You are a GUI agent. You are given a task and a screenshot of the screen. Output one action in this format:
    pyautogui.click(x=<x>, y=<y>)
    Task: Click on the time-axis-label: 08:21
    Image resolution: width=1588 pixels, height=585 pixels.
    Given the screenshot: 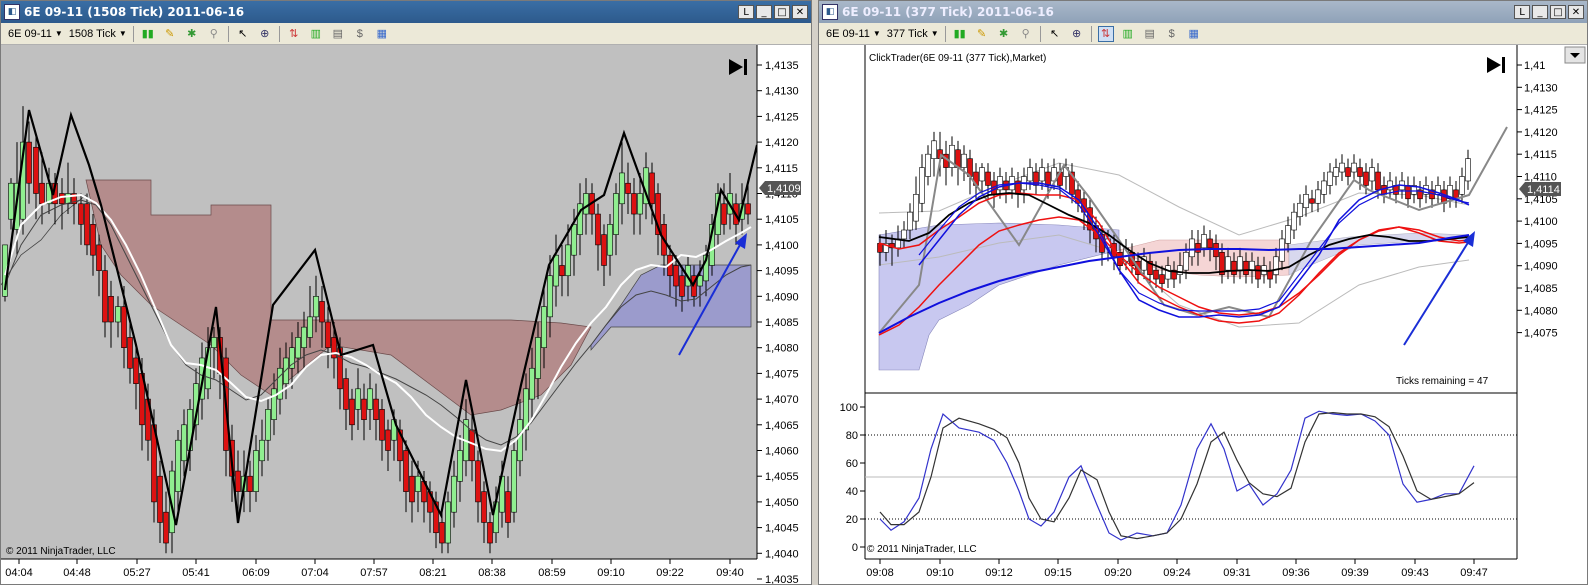 What is the action you would take?
    pyautogui.click(x=433, y=573)
    